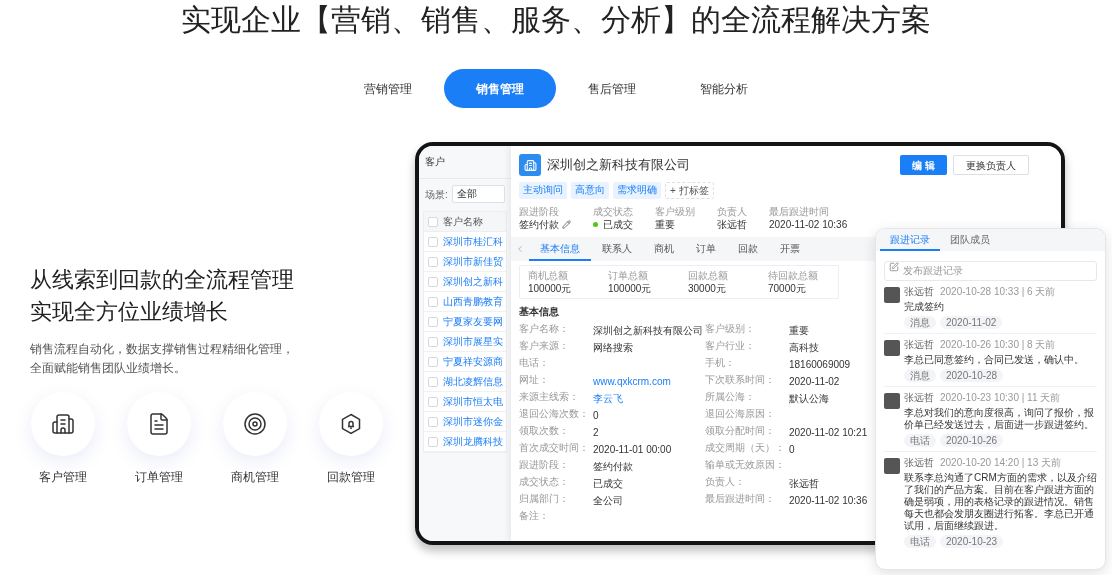 The width and height of the screenshot is (1112, 575). What do you see at coordinates (612, 88) in the screenshot?
I see `product-tab: 售后管理` at bounding box center [612, 88].